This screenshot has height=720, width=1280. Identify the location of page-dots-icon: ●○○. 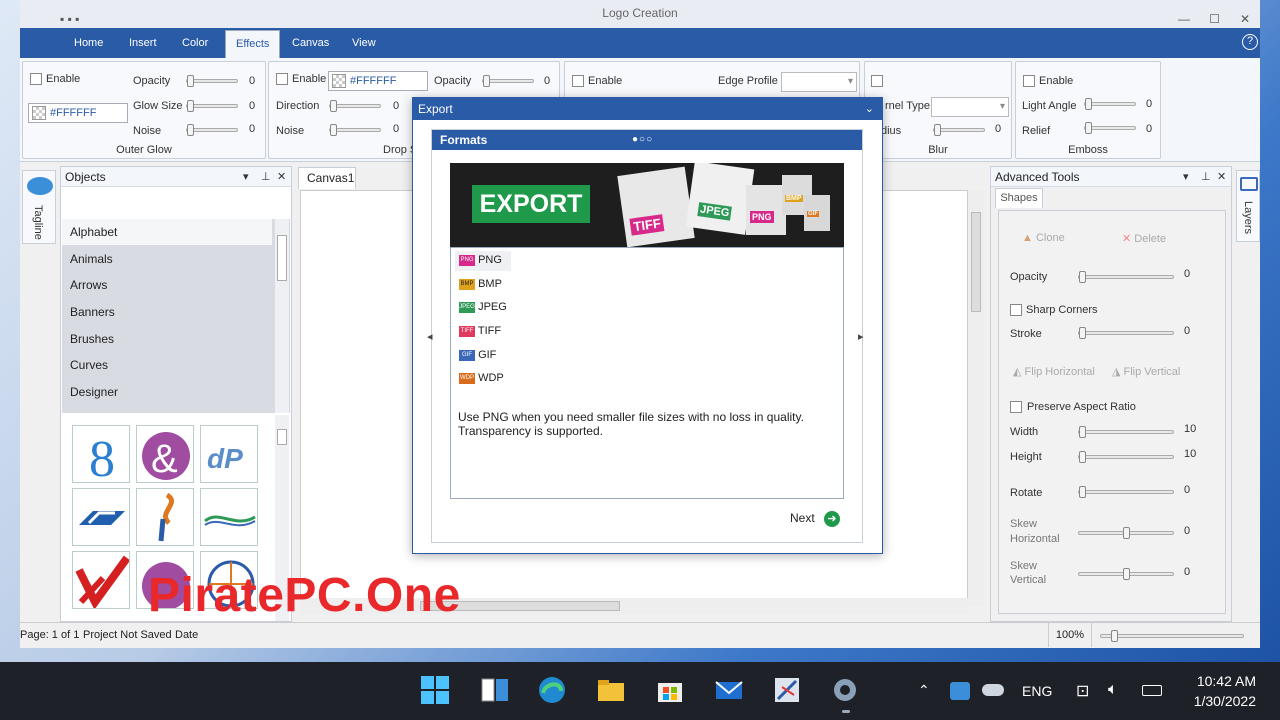
(642, 140).